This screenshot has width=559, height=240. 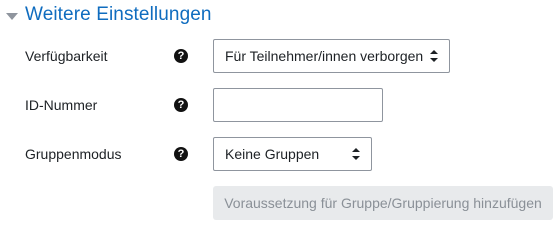 I want to click on id-number-label: ID-Nummer, so click(x=61, y=105).